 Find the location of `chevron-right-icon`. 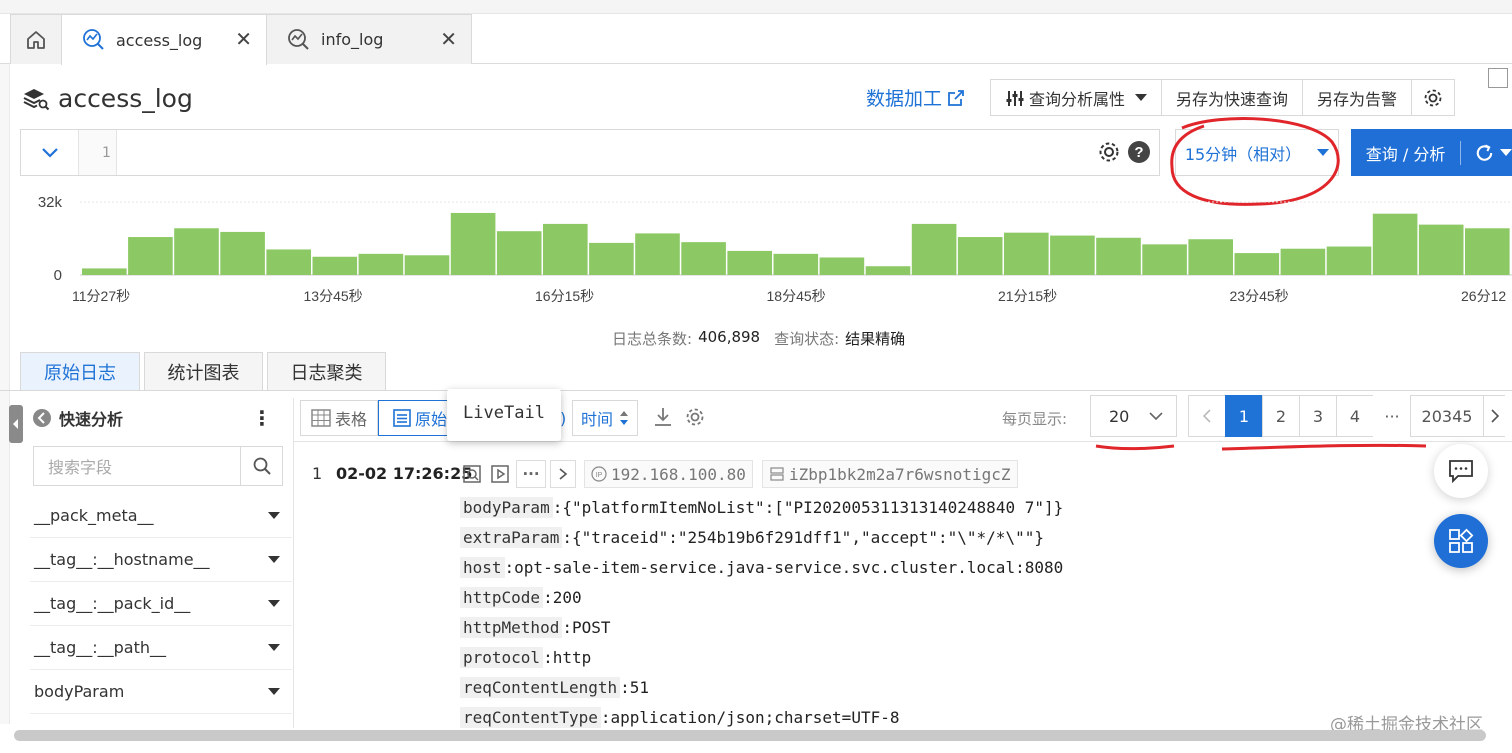

chevron-right-icon is located at coordinates (563, 474).